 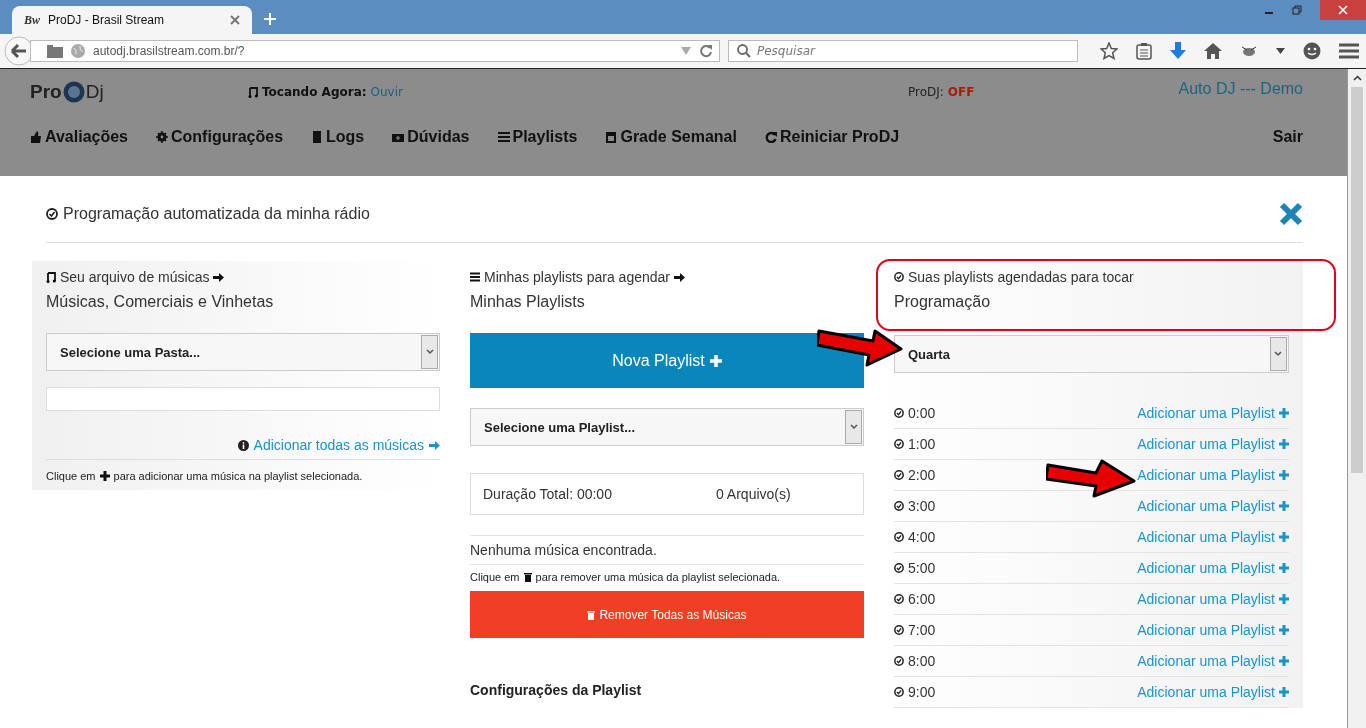 What do you see at coordinates (94, 92) in the screenshot?
I see `logo-text: Dj` at bounding box center [94, 92].